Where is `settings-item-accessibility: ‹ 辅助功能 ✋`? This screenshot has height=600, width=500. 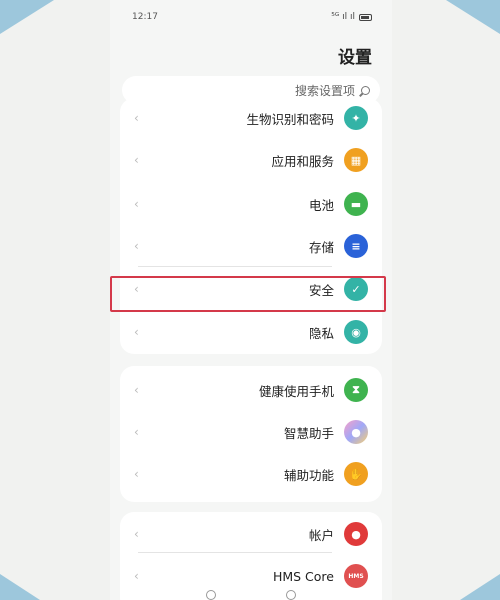 settings-item-accessibility: ‹ 辅助功能 ✋ is located at coordinates (251, 474).